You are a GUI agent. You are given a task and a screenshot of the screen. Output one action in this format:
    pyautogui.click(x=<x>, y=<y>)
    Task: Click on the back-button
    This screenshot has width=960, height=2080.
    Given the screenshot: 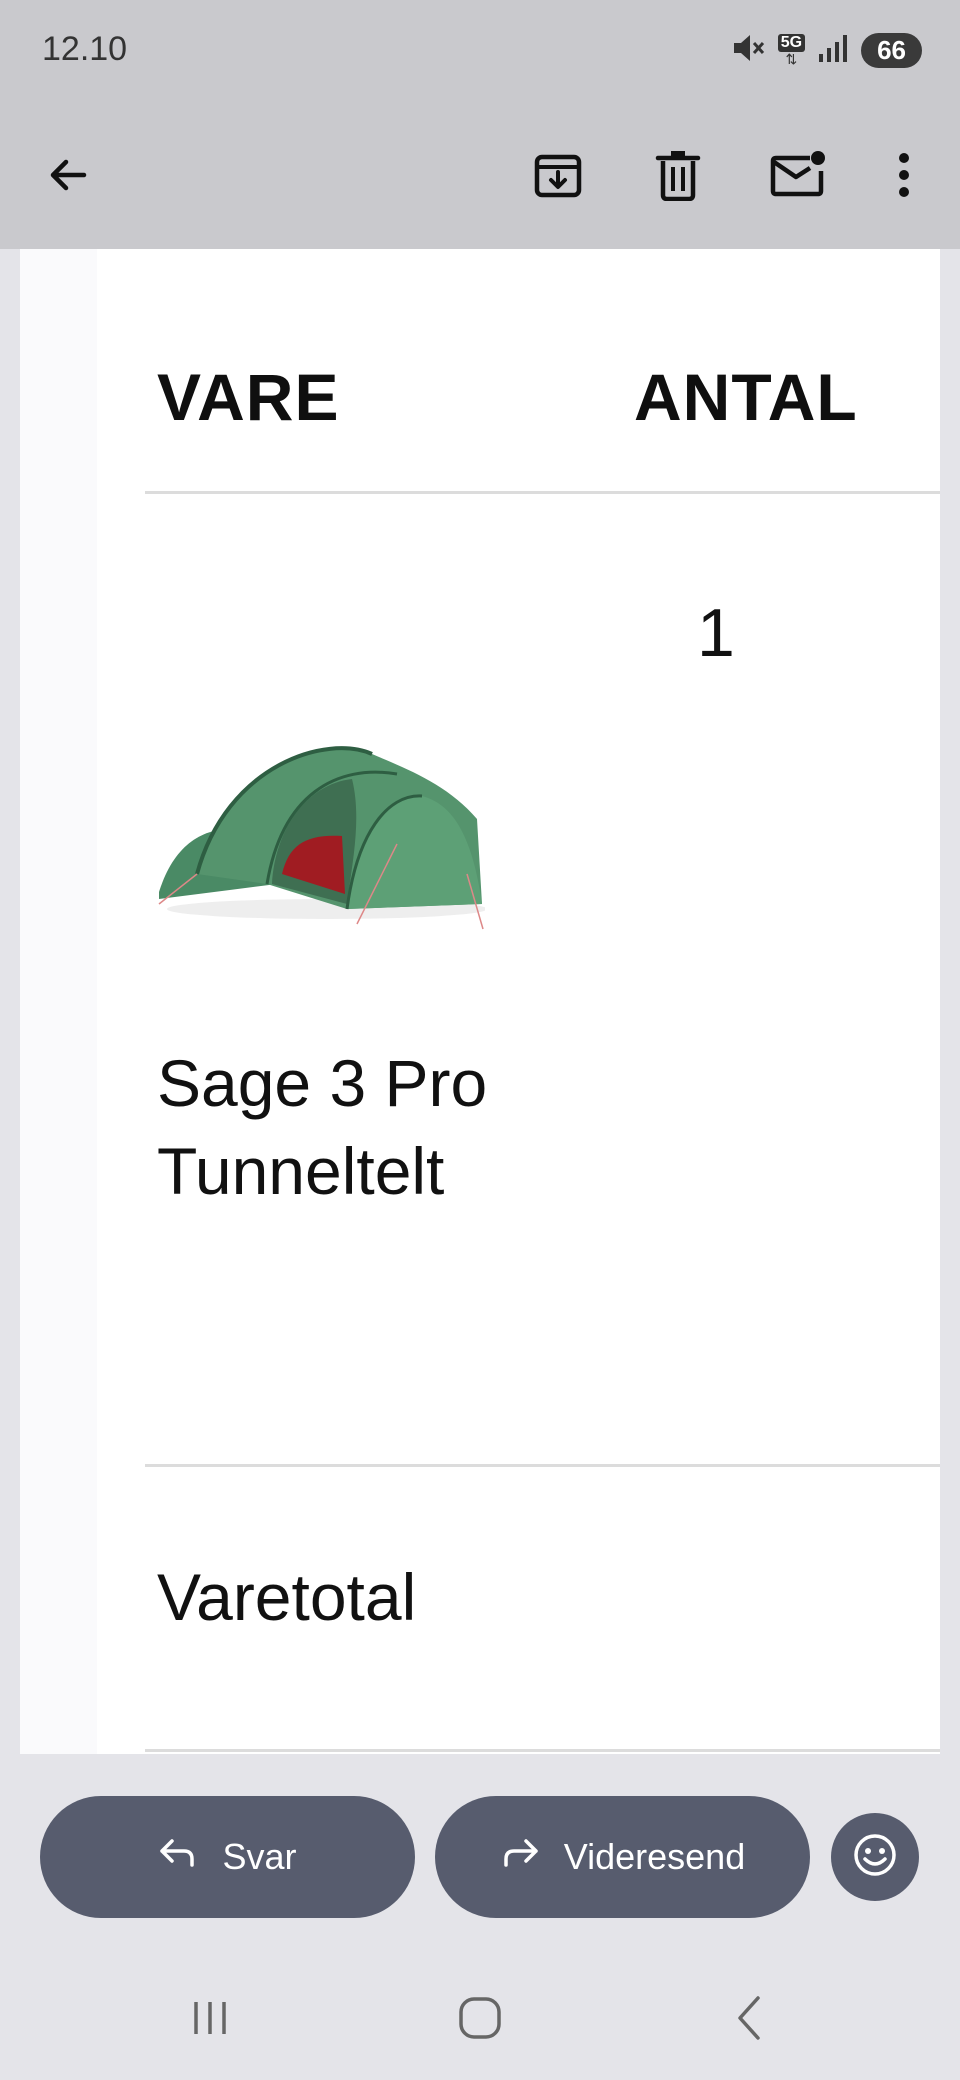 What is the action you would take?
    pyautogui.click(x=68, y=177)
    